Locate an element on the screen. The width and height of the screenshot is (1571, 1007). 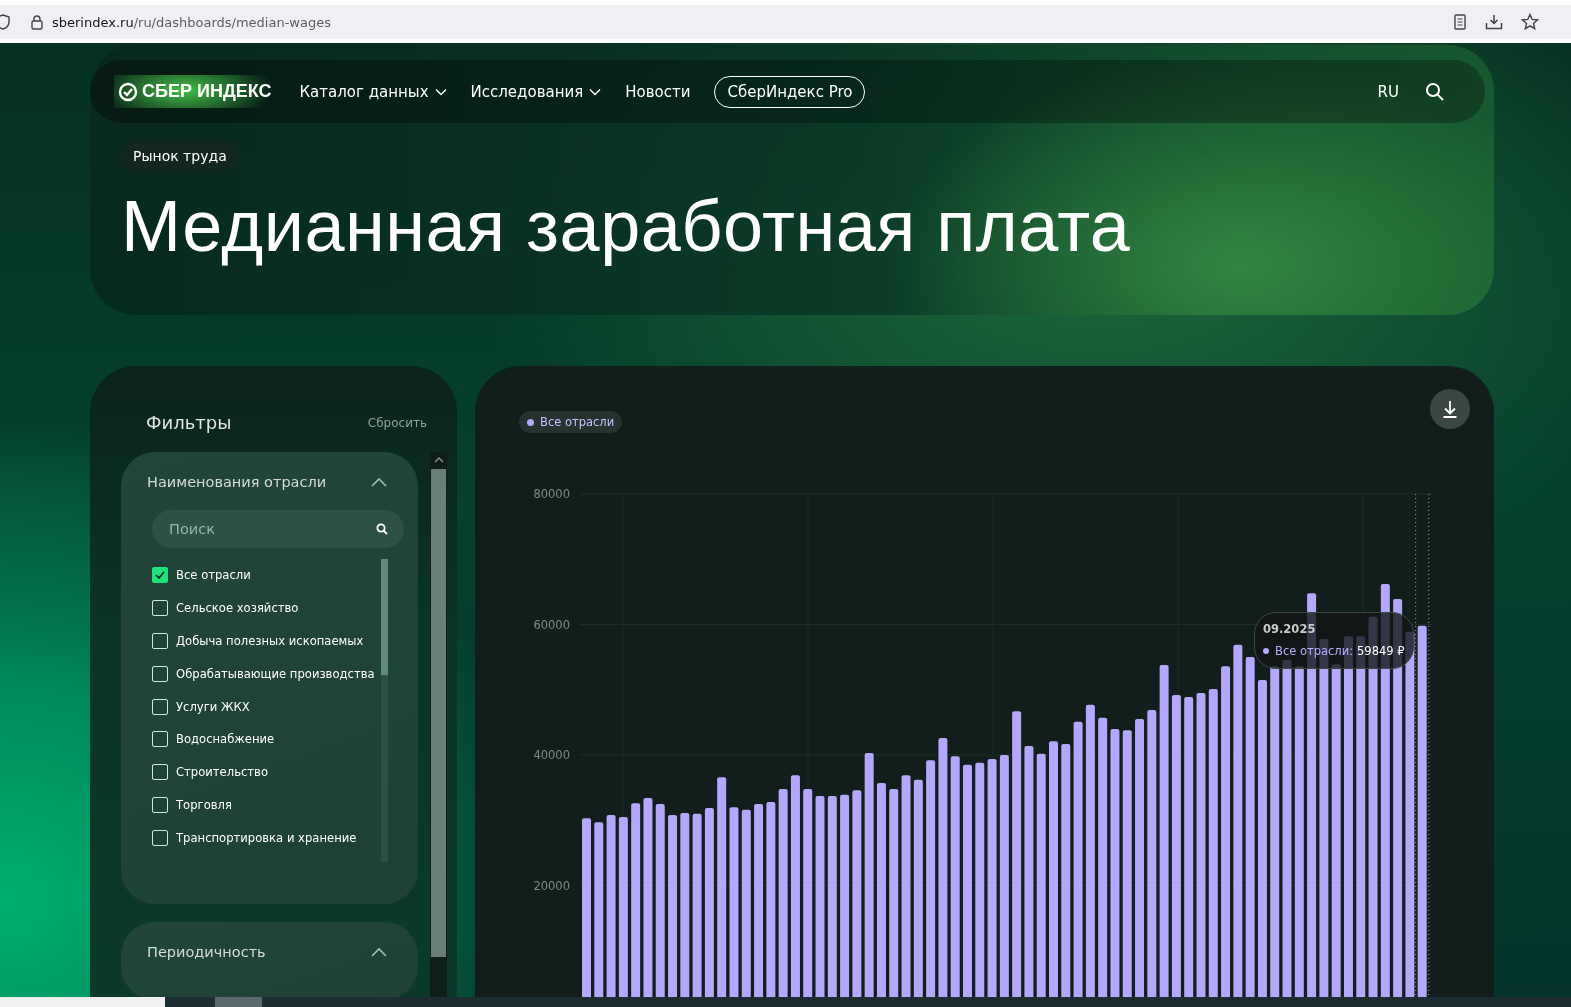
language-code: RU is located at coordinates (1388, 91).